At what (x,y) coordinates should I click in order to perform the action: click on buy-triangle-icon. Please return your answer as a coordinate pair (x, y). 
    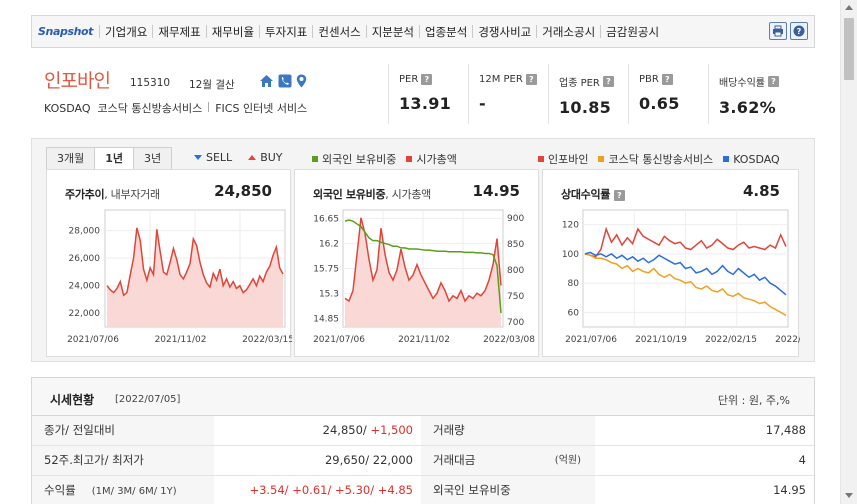
    Looking at the image, I should click on (252, 157).